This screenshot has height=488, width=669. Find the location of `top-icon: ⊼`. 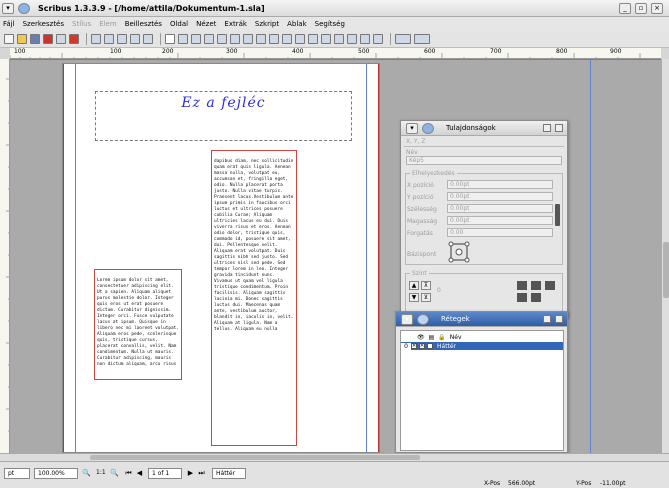

top-icon: ⊼ is located at coordinates (426, 285).